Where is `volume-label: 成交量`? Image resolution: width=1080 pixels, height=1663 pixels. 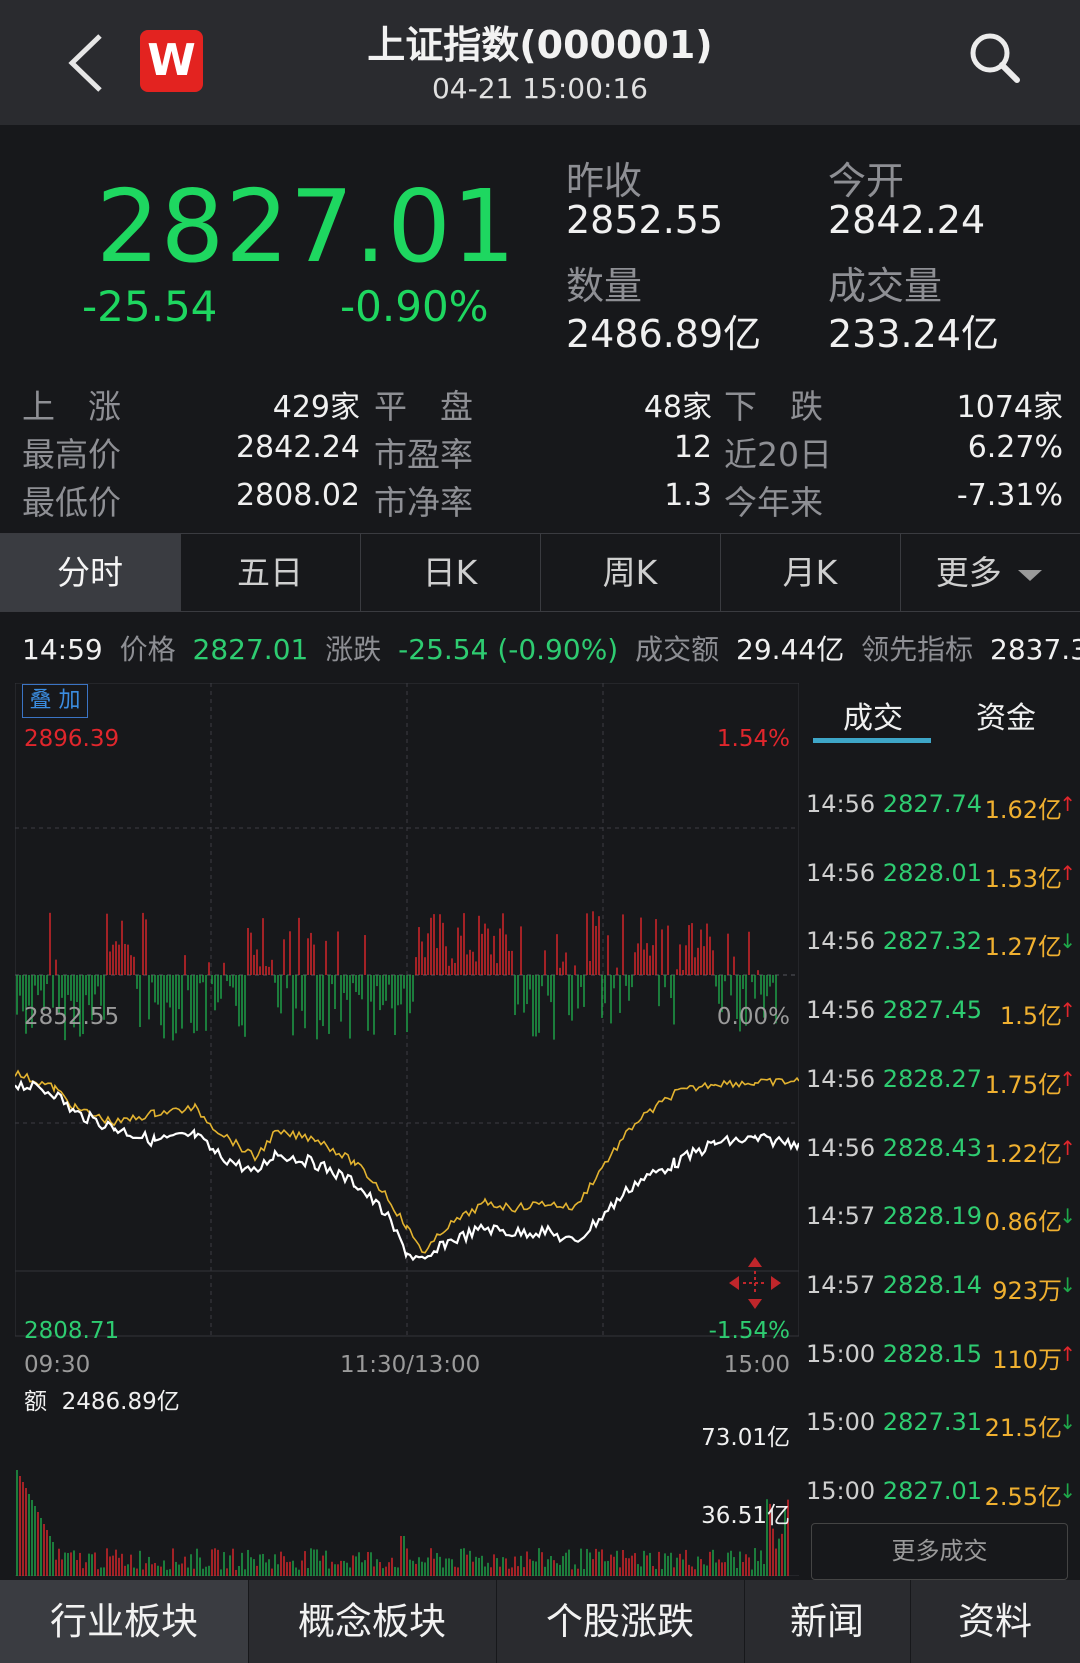 volume-label: 成交量 is located at coordinates (885, 286).